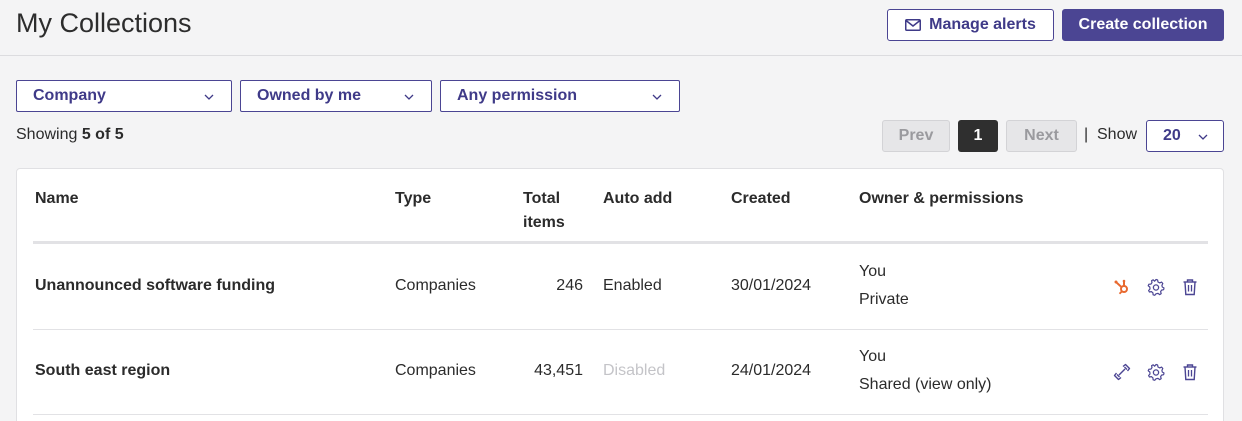 The image size is (1242, 421). What do you see at coordinates (1122, 372) in the screenshot?
I see `link-icon` at bounding box center [1122, 372].